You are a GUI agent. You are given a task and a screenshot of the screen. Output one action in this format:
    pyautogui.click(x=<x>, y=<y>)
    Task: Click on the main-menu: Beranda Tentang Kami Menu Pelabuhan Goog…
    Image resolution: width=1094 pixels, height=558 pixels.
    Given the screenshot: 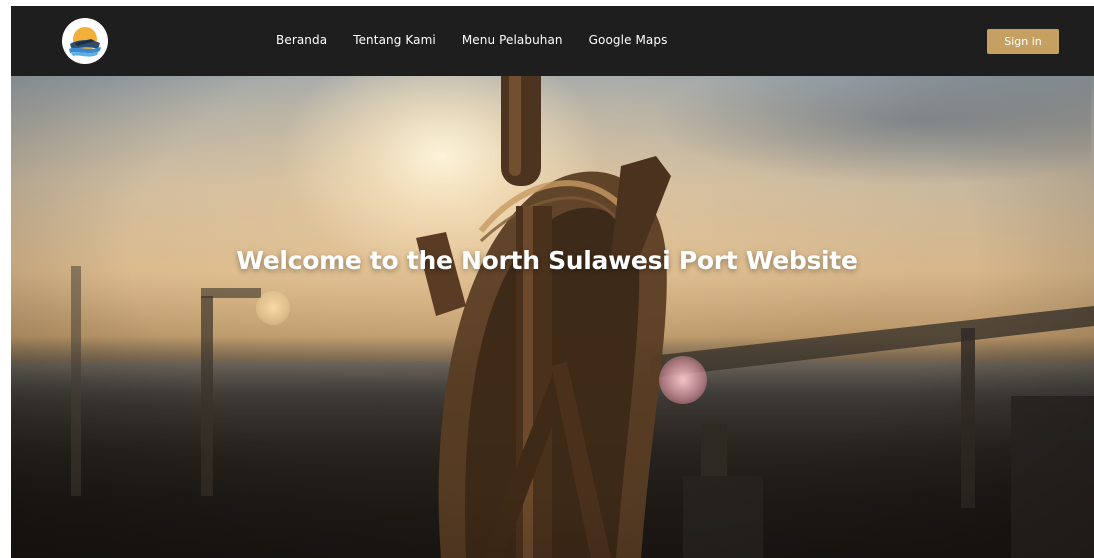 What is the action you would take?
    pyautogui.click(x=471, y=38)
    